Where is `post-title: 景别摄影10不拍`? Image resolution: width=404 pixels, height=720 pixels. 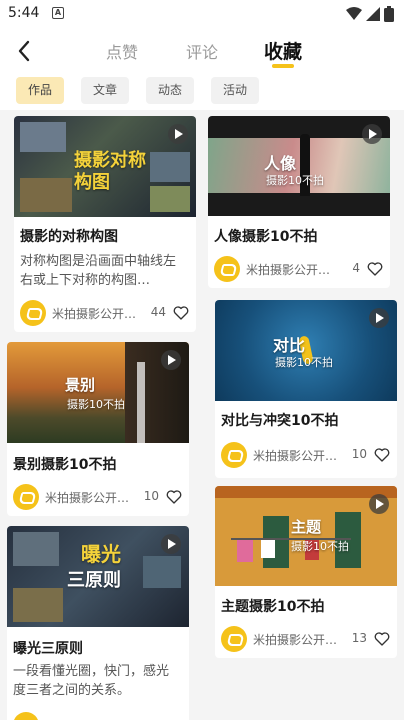
post-title: 景别摄影10不拍 is located at coordinates (65, 465).